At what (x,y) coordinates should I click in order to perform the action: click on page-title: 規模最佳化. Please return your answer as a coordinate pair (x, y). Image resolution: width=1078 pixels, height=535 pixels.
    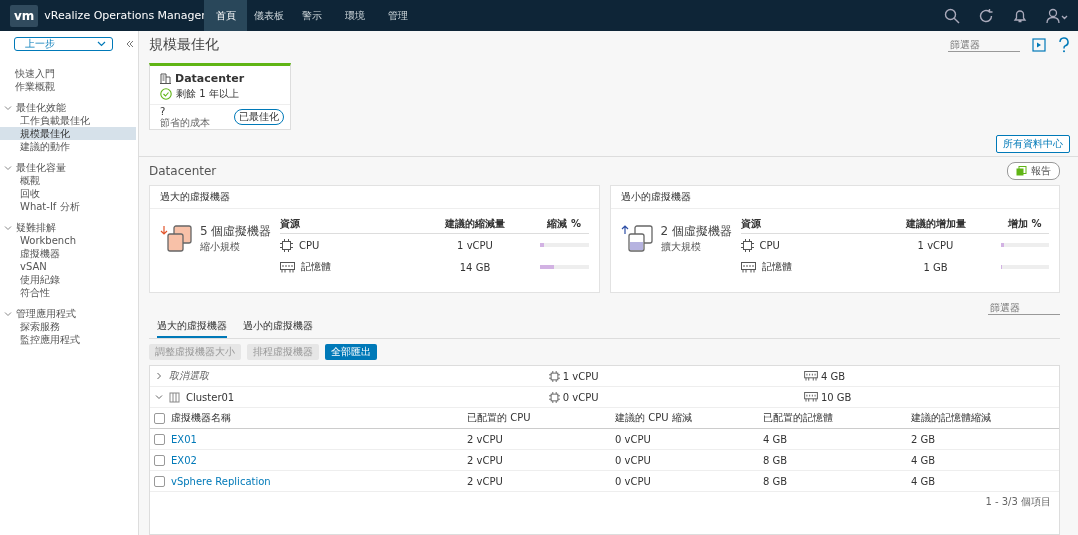
    Looking at the image, I should click on (184, 45).